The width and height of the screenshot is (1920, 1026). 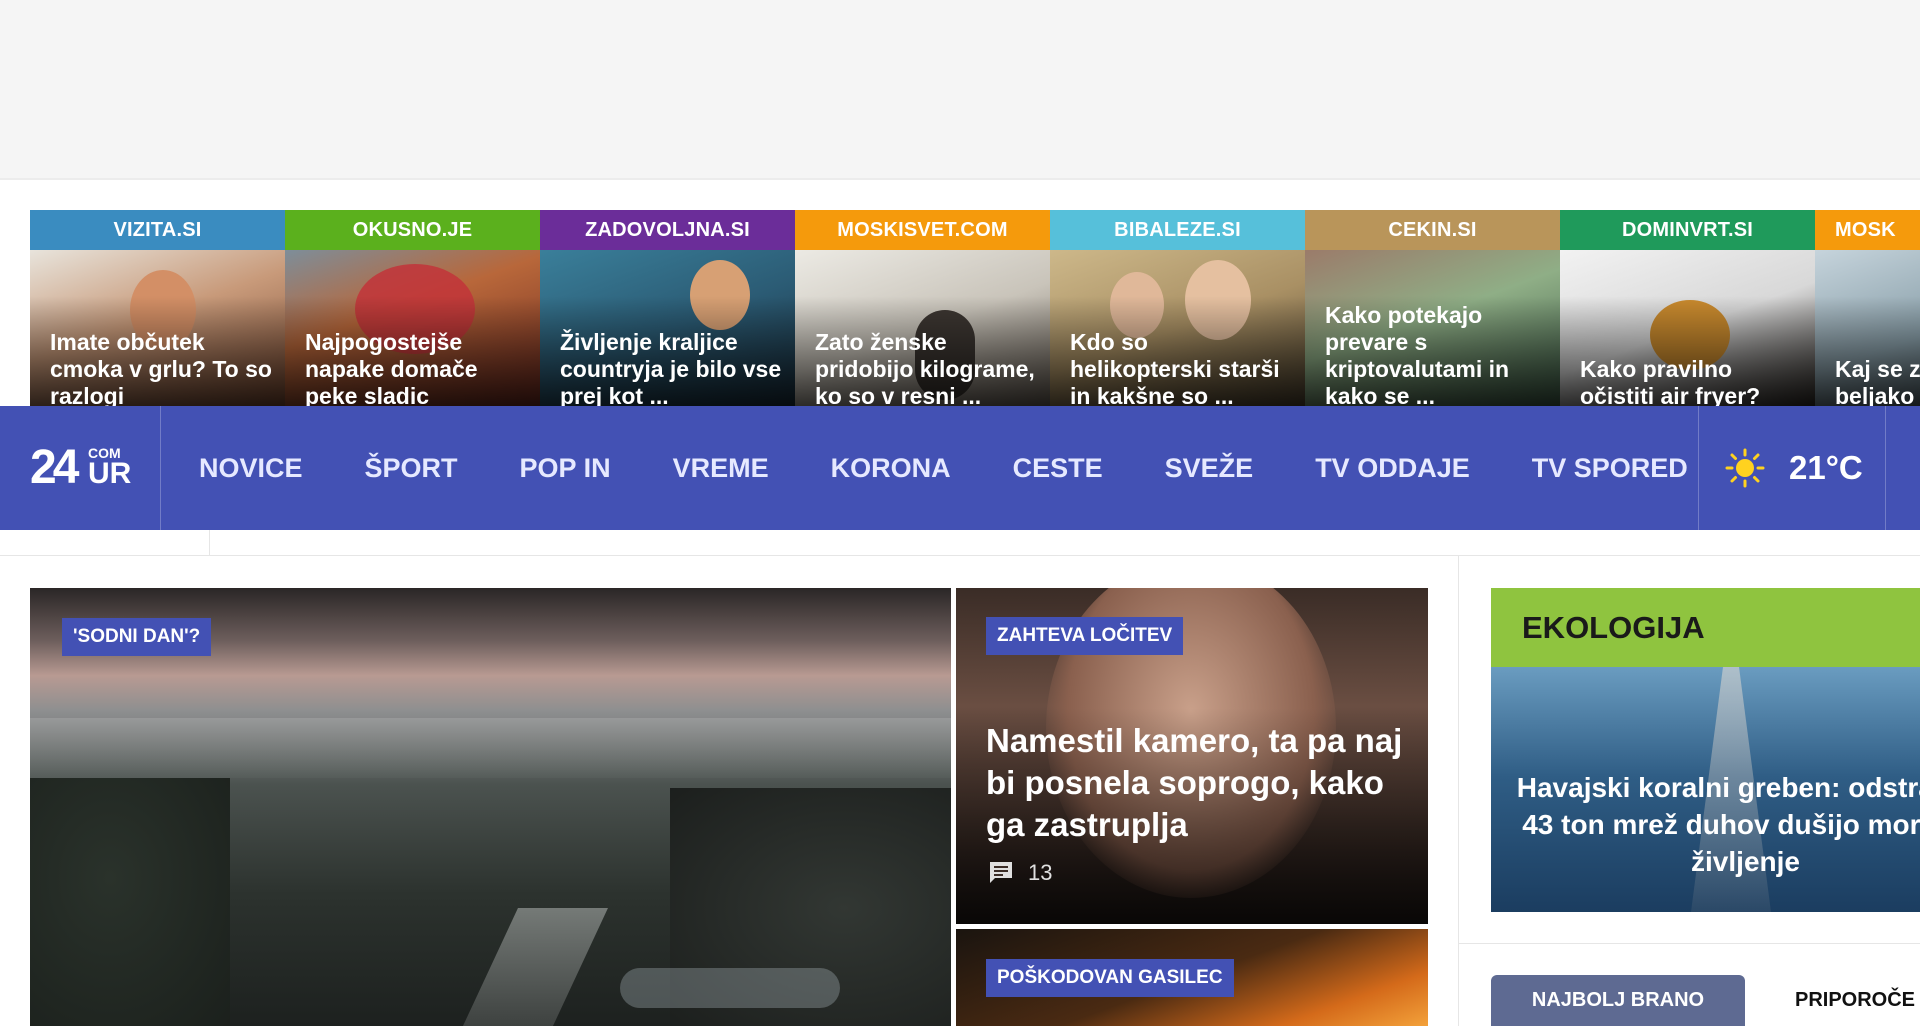 I want to click on column-divider, so click(x=1458, y=791).